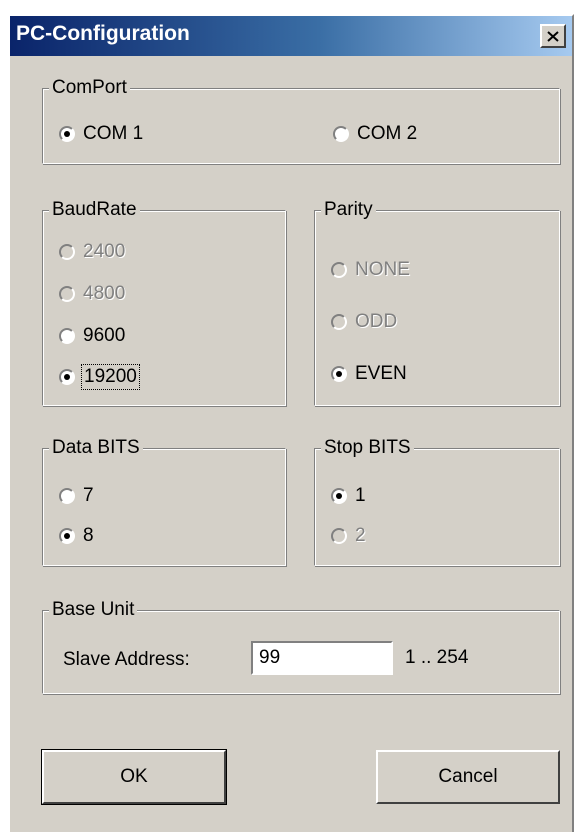  I want to click on radio-baud-2400: 2400, so click(92, 252).